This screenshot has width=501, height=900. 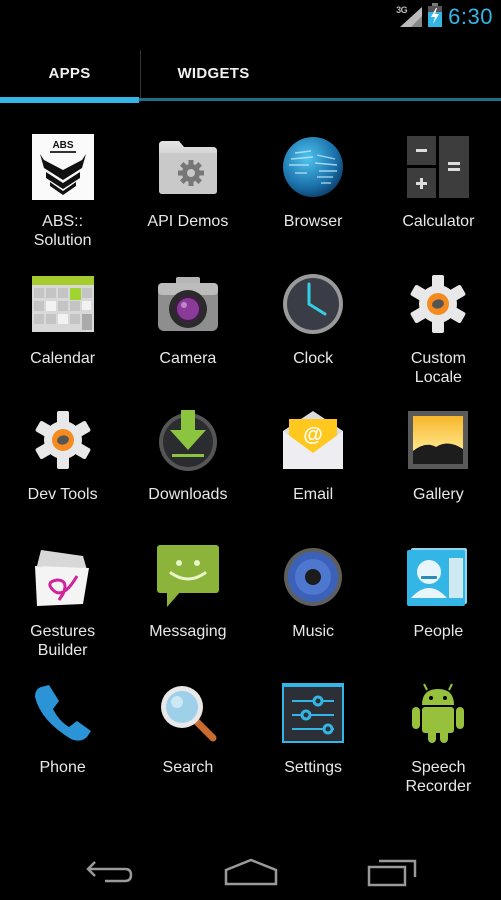 I want to click on back-icon, so click(x=109, y=872).